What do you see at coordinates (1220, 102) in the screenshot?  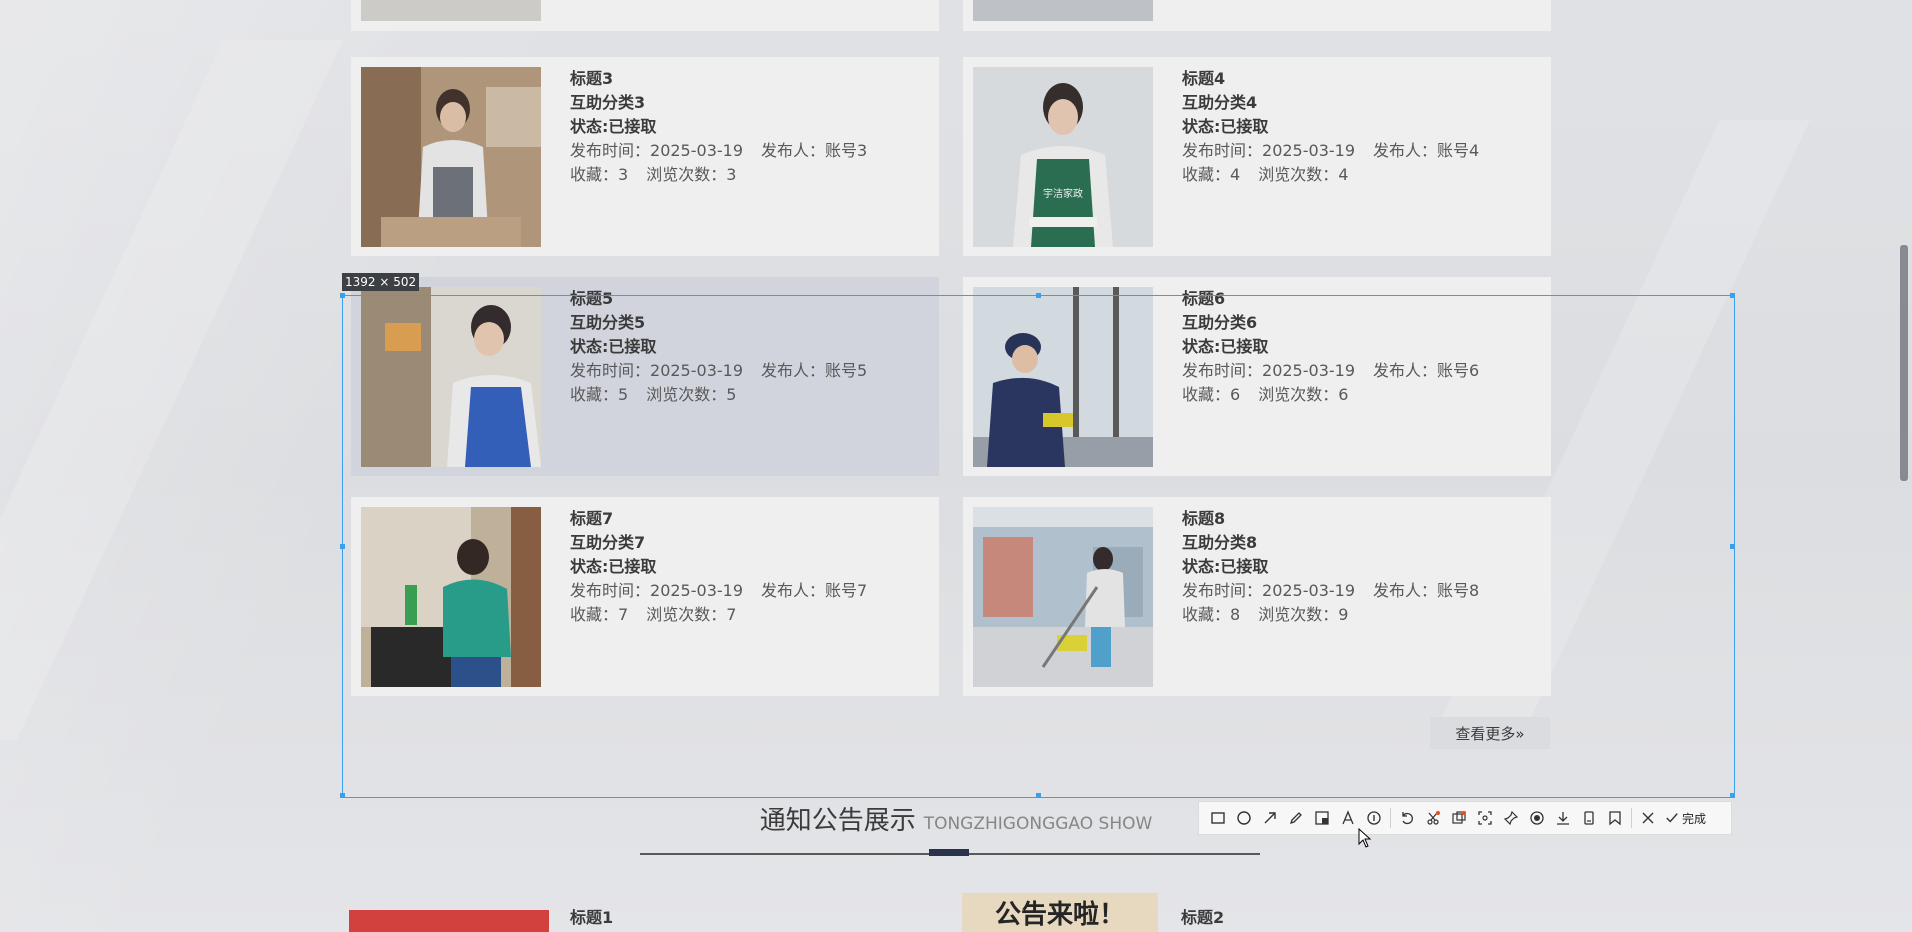 I see `card-category: 互助分类4` at bounding box center [1220, 102].